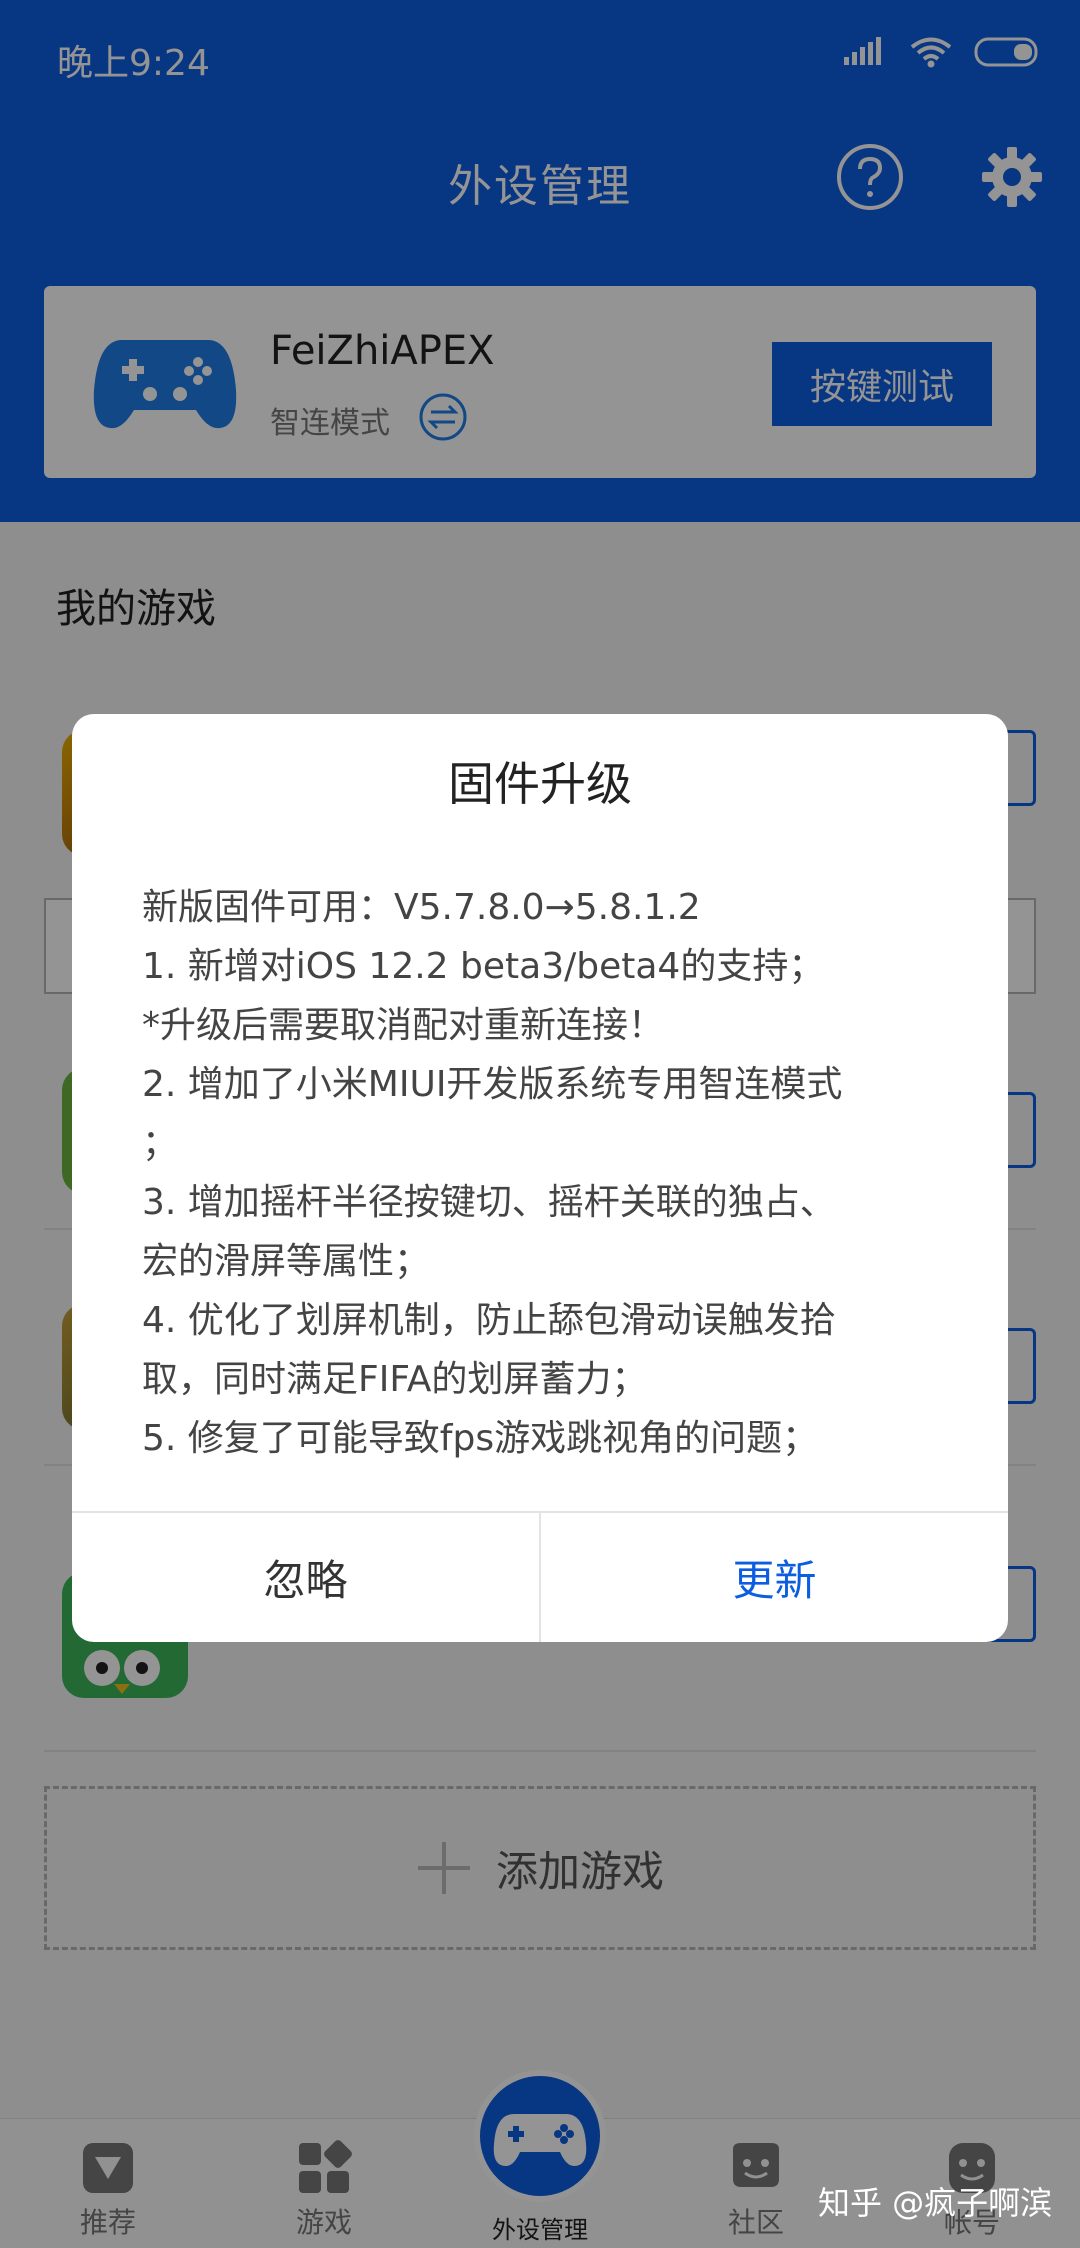 The height and width of the screenshot is (2248, 1080). I want to click on dialog-line: 新版固件可用：V5.7.8.0→5.8.1.2, so click(421, 907).